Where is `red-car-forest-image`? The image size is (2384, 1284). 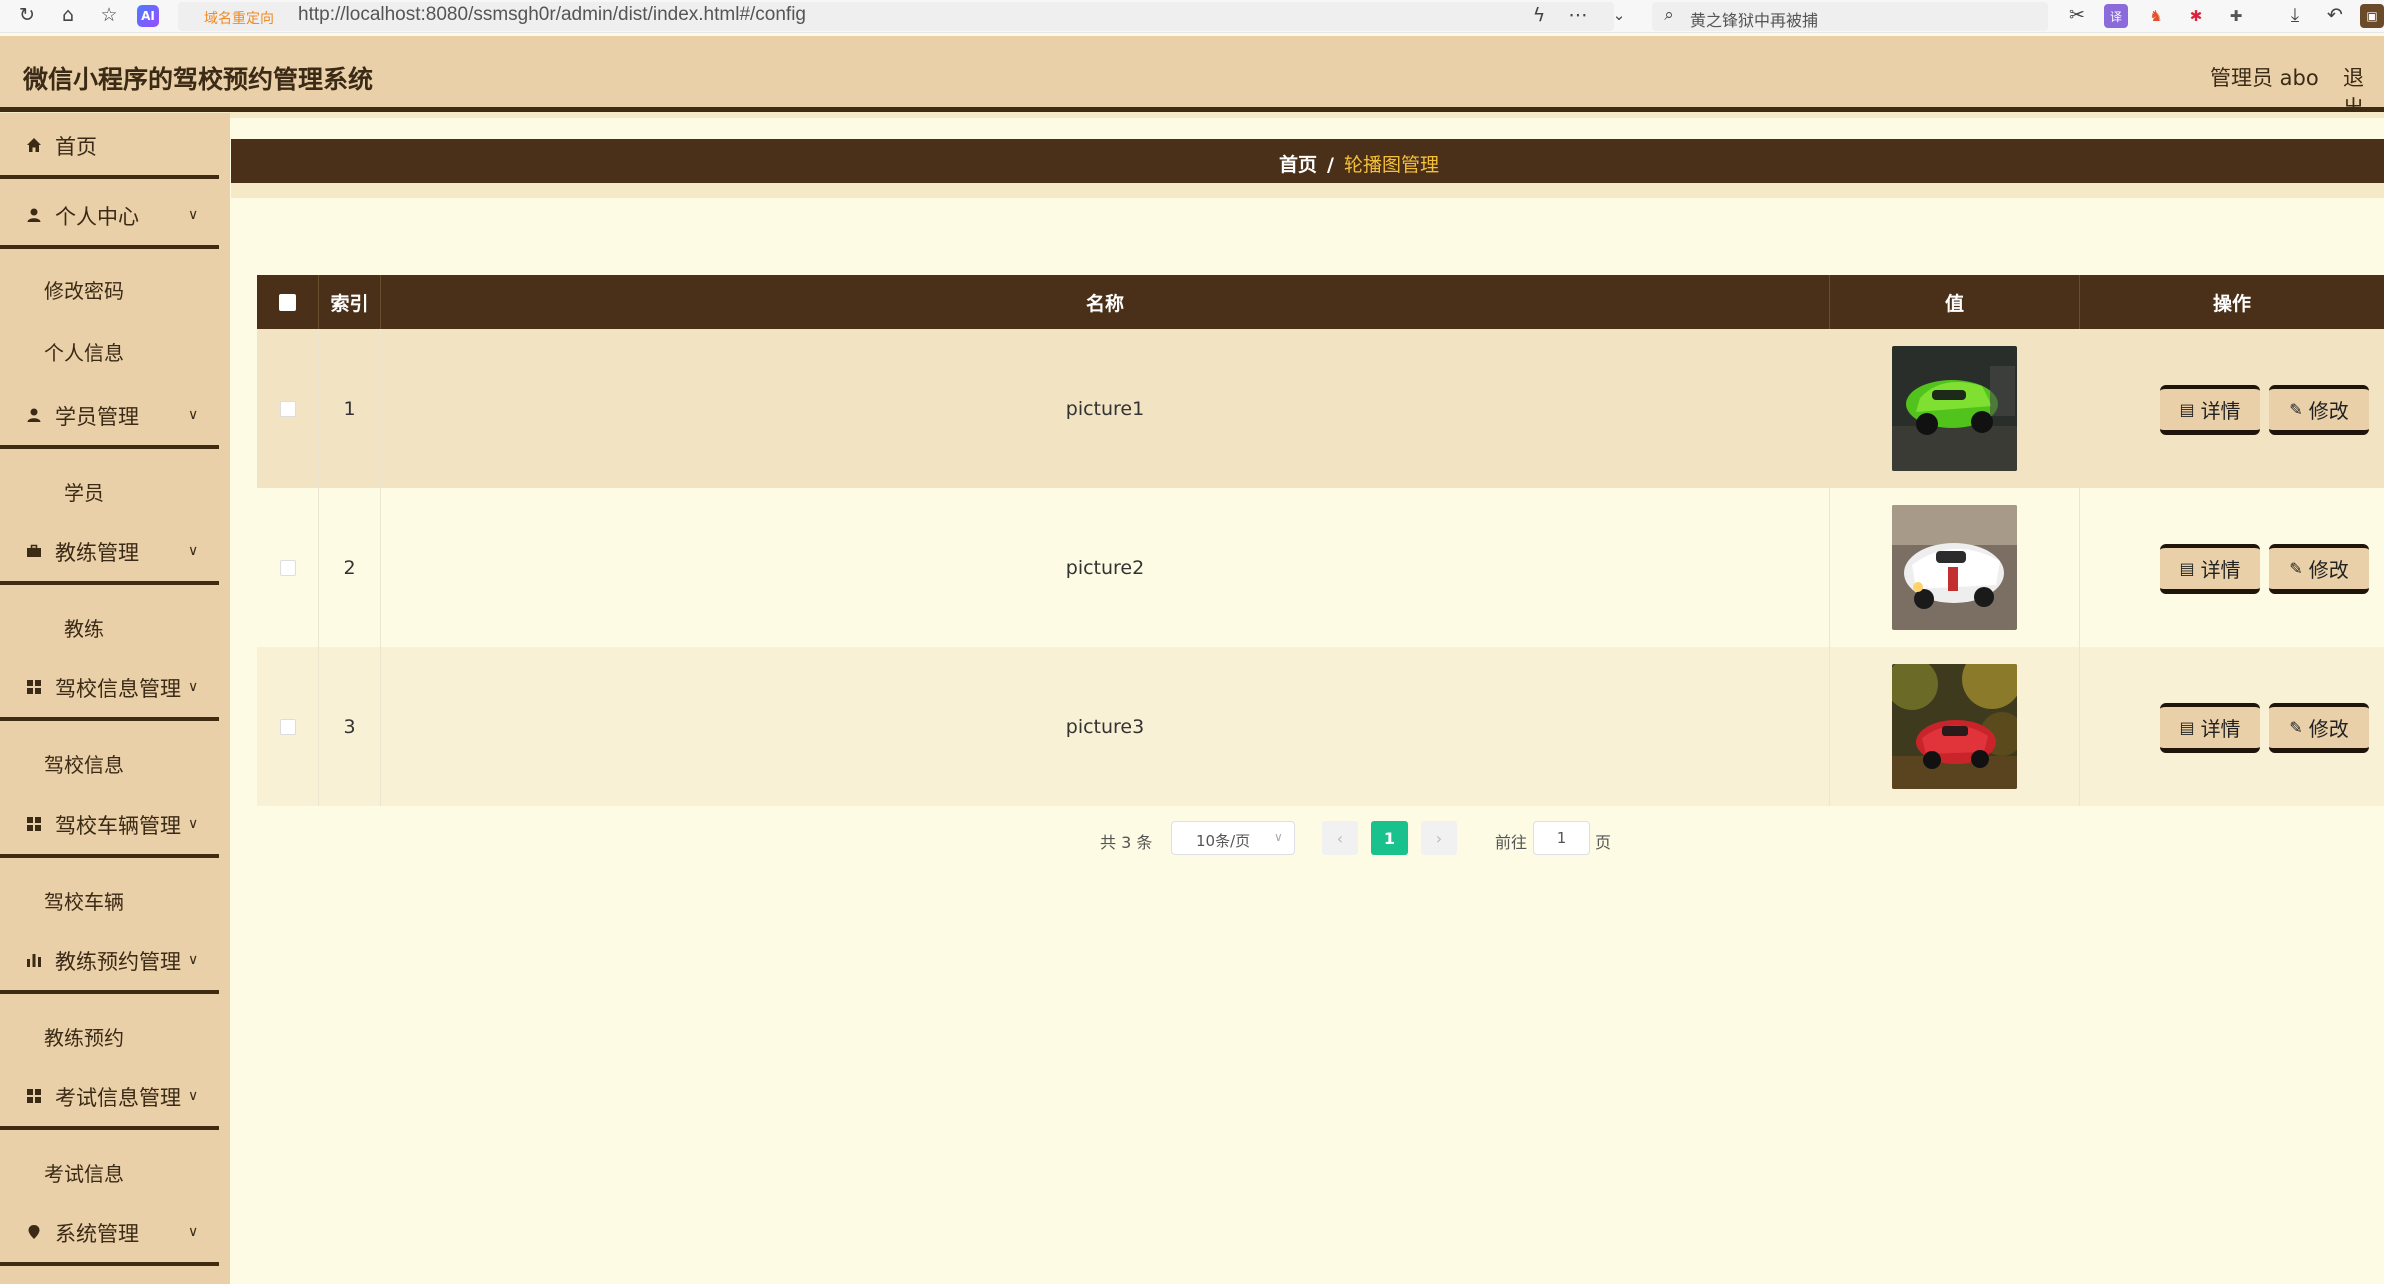 red-car-forest-image is located at coordinates (1954, 726).